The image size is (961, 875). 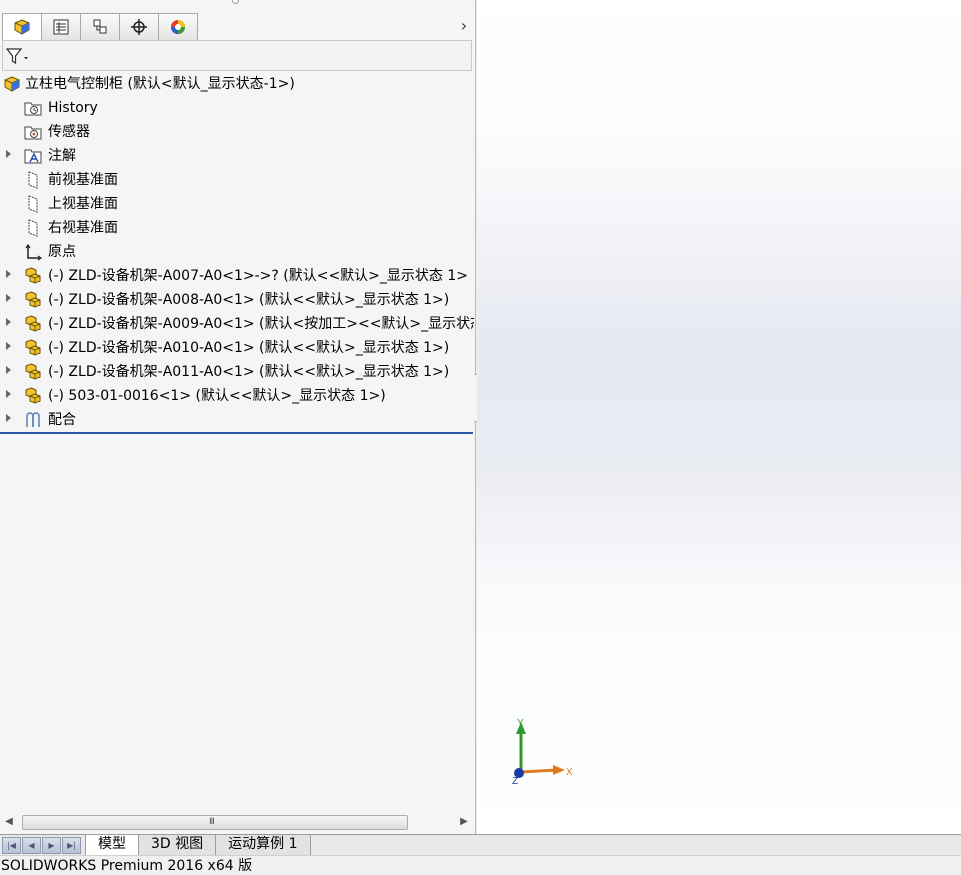 What do you see at coordinates (33, 156) in the screenshot?
I see `annotation-icon` at bounding box center [33, 156].